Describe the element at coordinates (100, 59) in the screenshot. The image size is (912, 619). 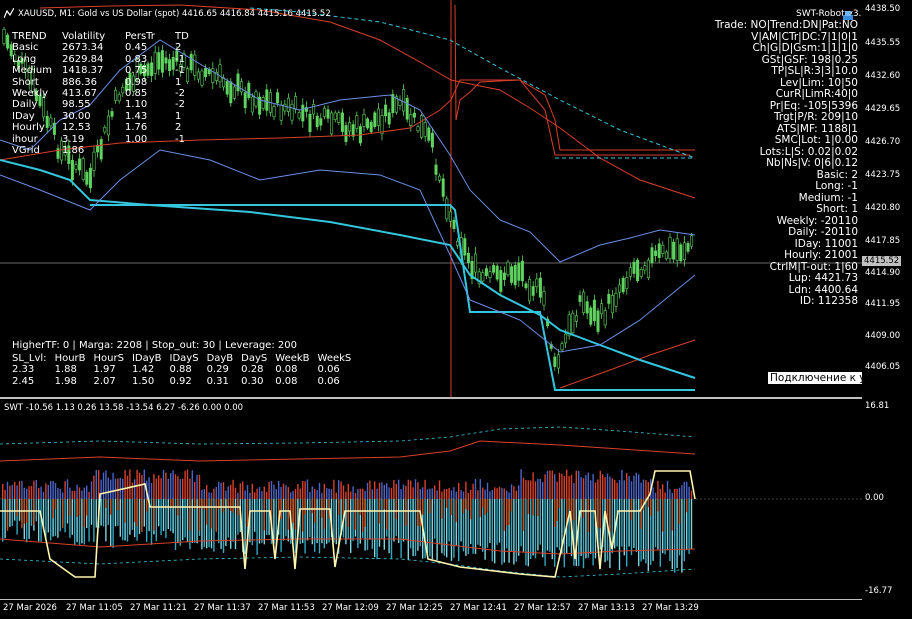
I see `trend-row: Long 2629.84 0.83 -1` at that location.